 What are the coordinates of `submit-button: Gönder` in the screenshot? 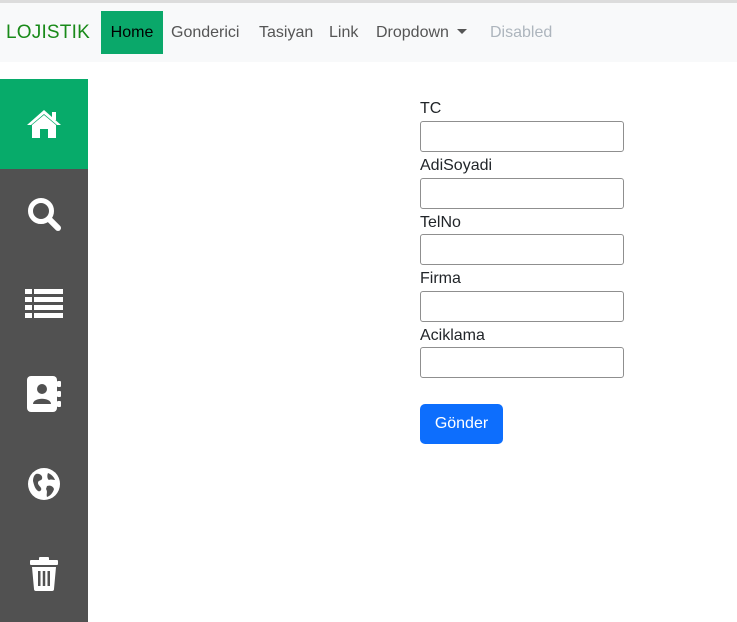 It's located at (461, 424).